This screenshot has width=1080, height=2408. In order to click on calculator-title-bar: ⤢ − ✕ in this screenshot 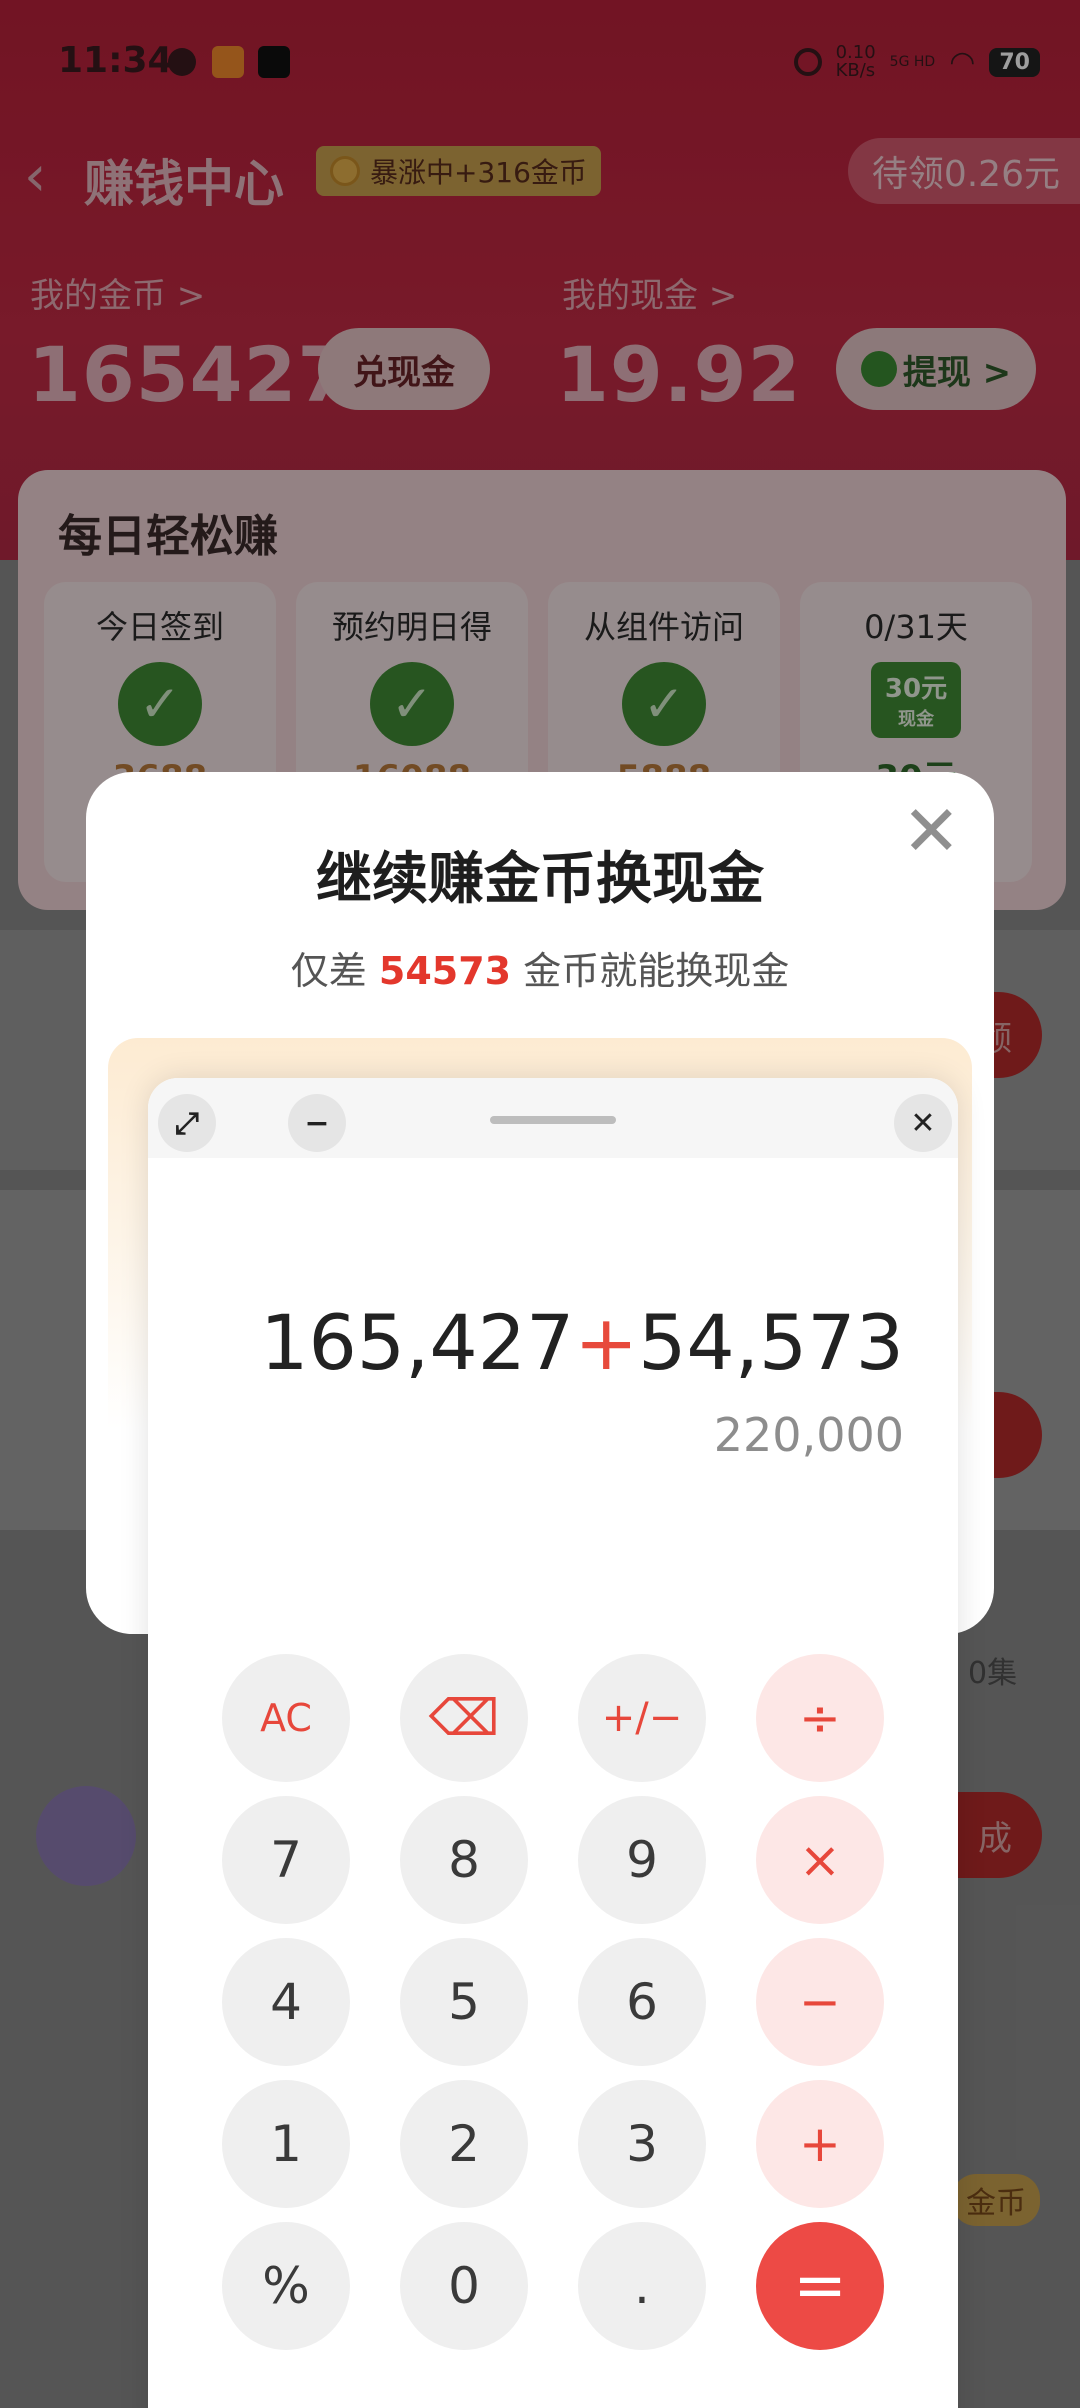, I will do `click(553, 1118)`.